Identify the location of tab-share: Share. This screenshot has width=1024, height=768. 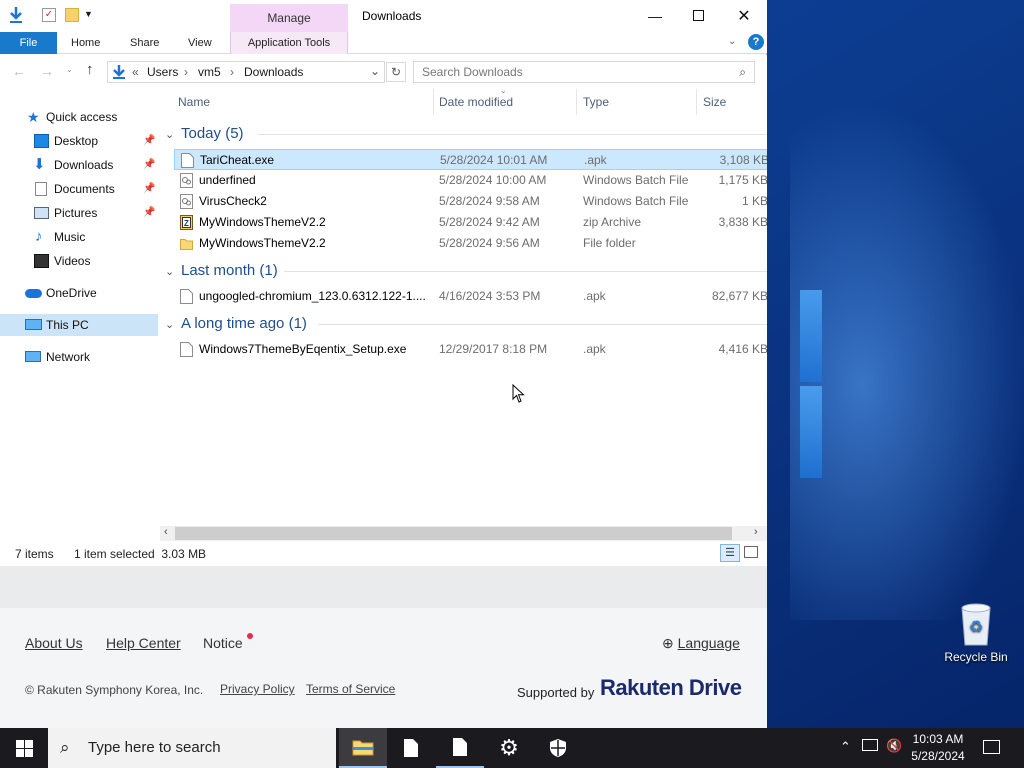
(144, 43).